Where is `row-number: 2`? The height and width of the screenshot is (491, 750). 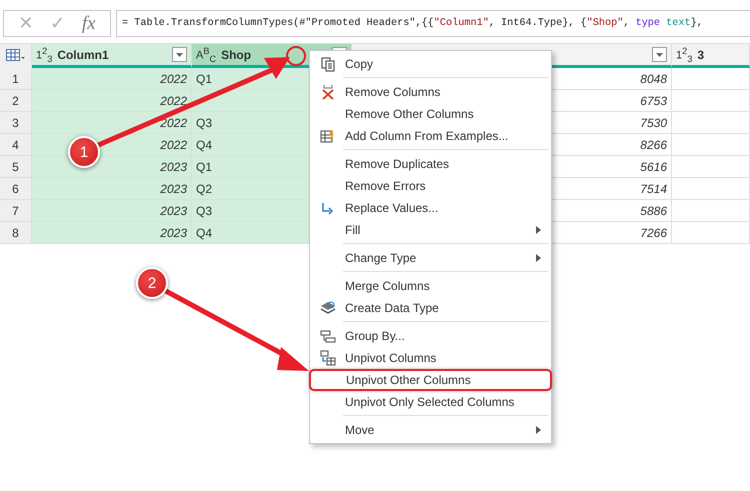
row-number: 2 is located at coordinates (16, 101).